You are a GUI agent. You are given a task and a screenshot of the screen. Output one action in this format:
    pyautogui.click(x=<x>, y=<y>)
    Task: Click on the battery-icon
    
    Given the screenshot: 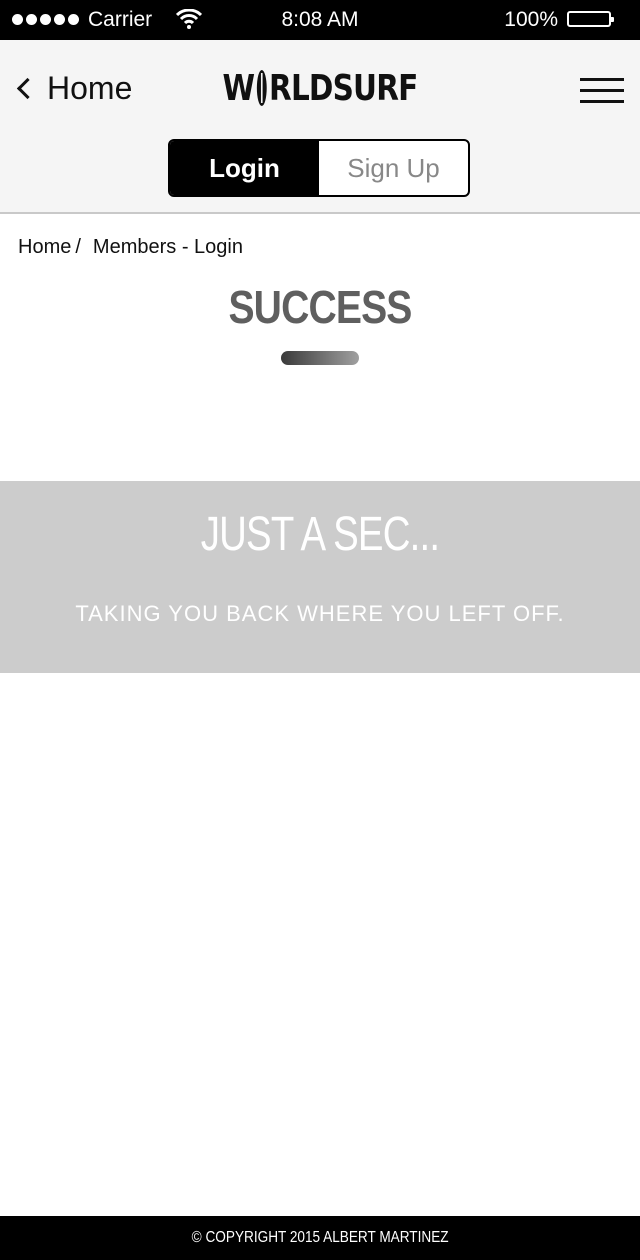 What is the action you would take?
    pyautogui.click(x=590, y=19)
    